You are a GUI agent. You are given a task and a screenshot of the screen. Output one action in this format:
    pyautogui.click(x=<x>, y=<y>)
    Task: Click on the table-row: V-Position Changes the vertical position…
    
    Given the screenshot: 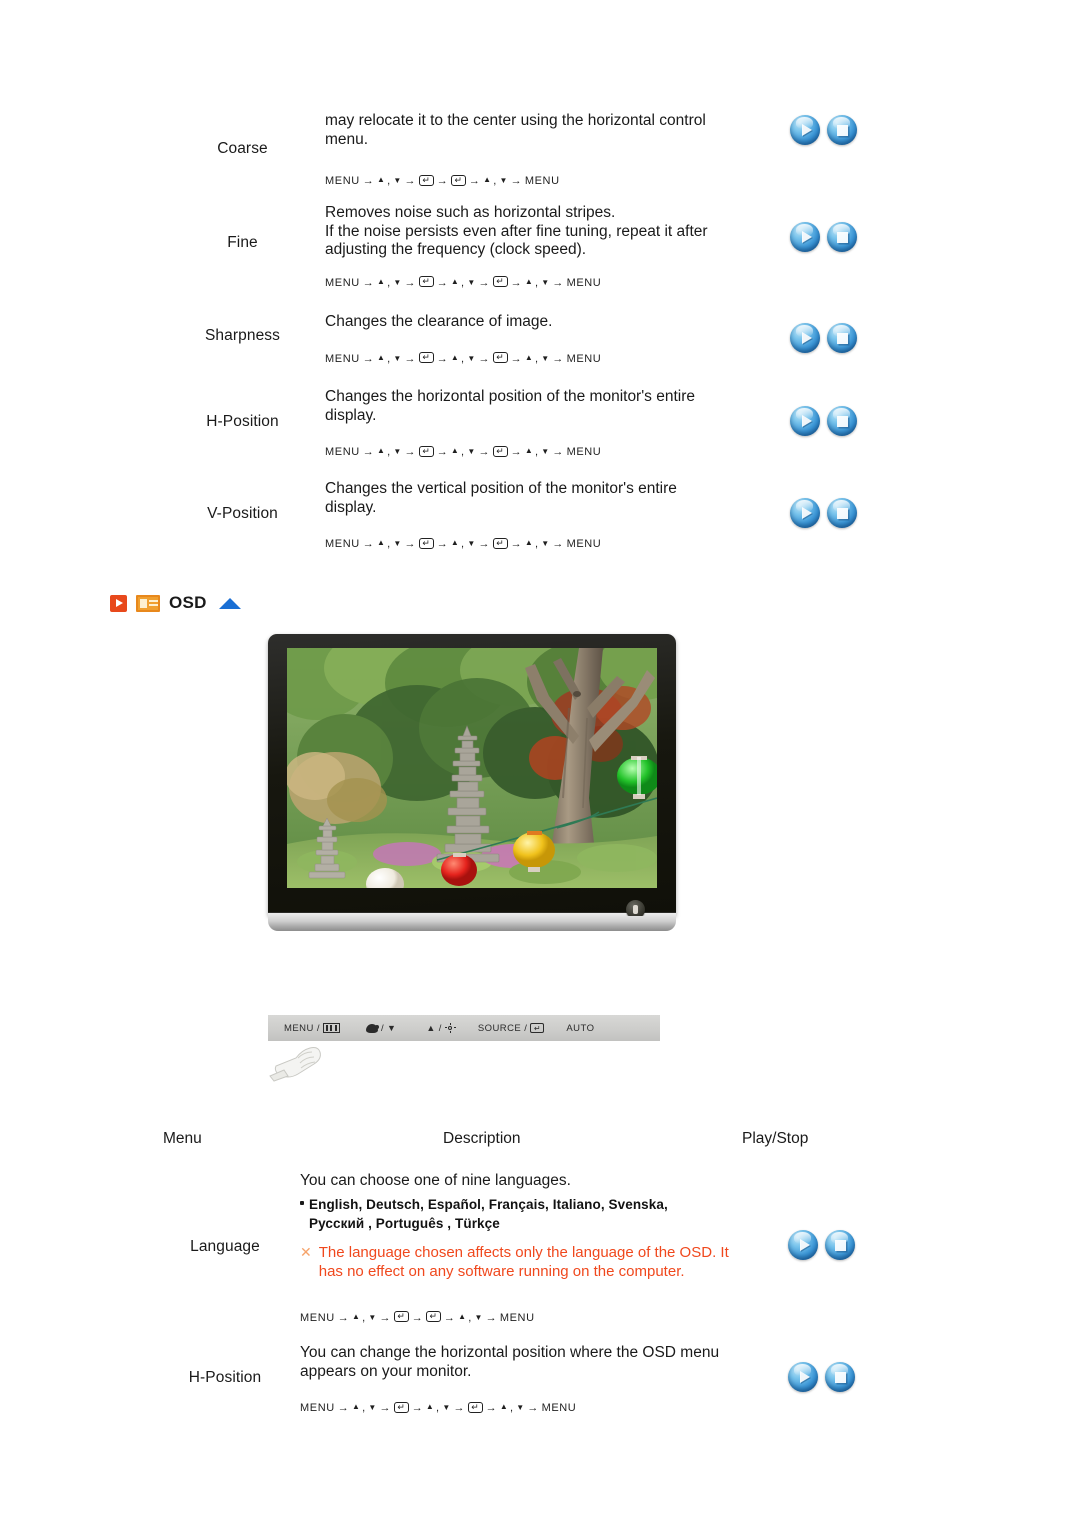 What is the action you would take?
    pyautogui.click(x=535, y=515)
    